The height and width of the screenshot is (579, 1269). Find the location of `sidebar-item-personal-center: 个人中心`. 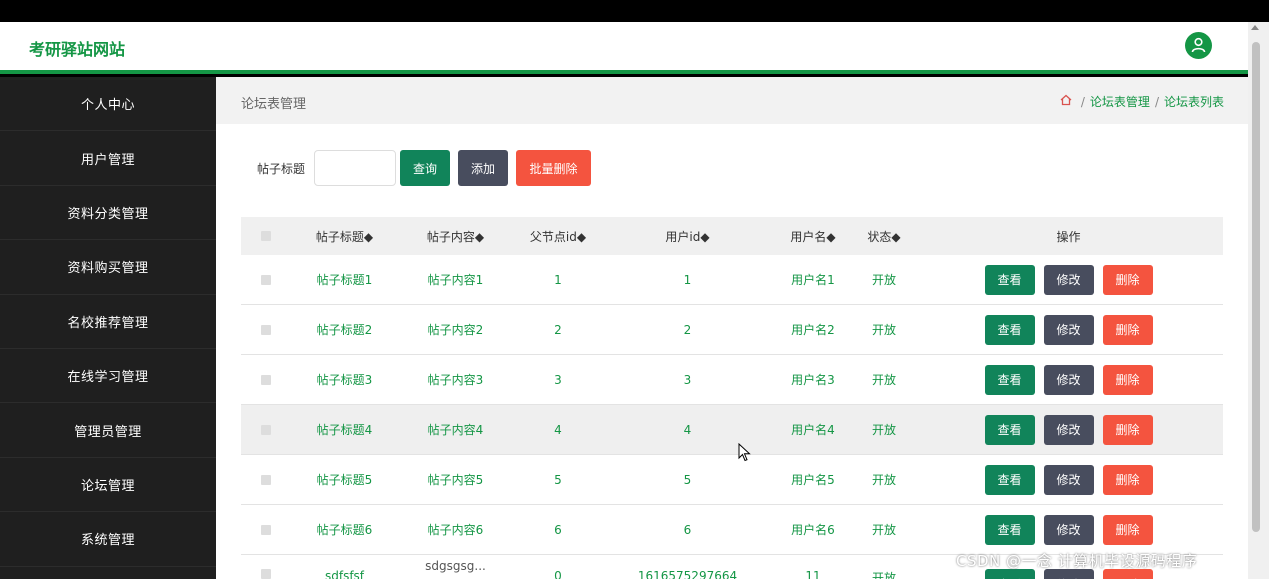

sidebar-item-personal-center: 个人中心 is located at coordinates (108, 104).